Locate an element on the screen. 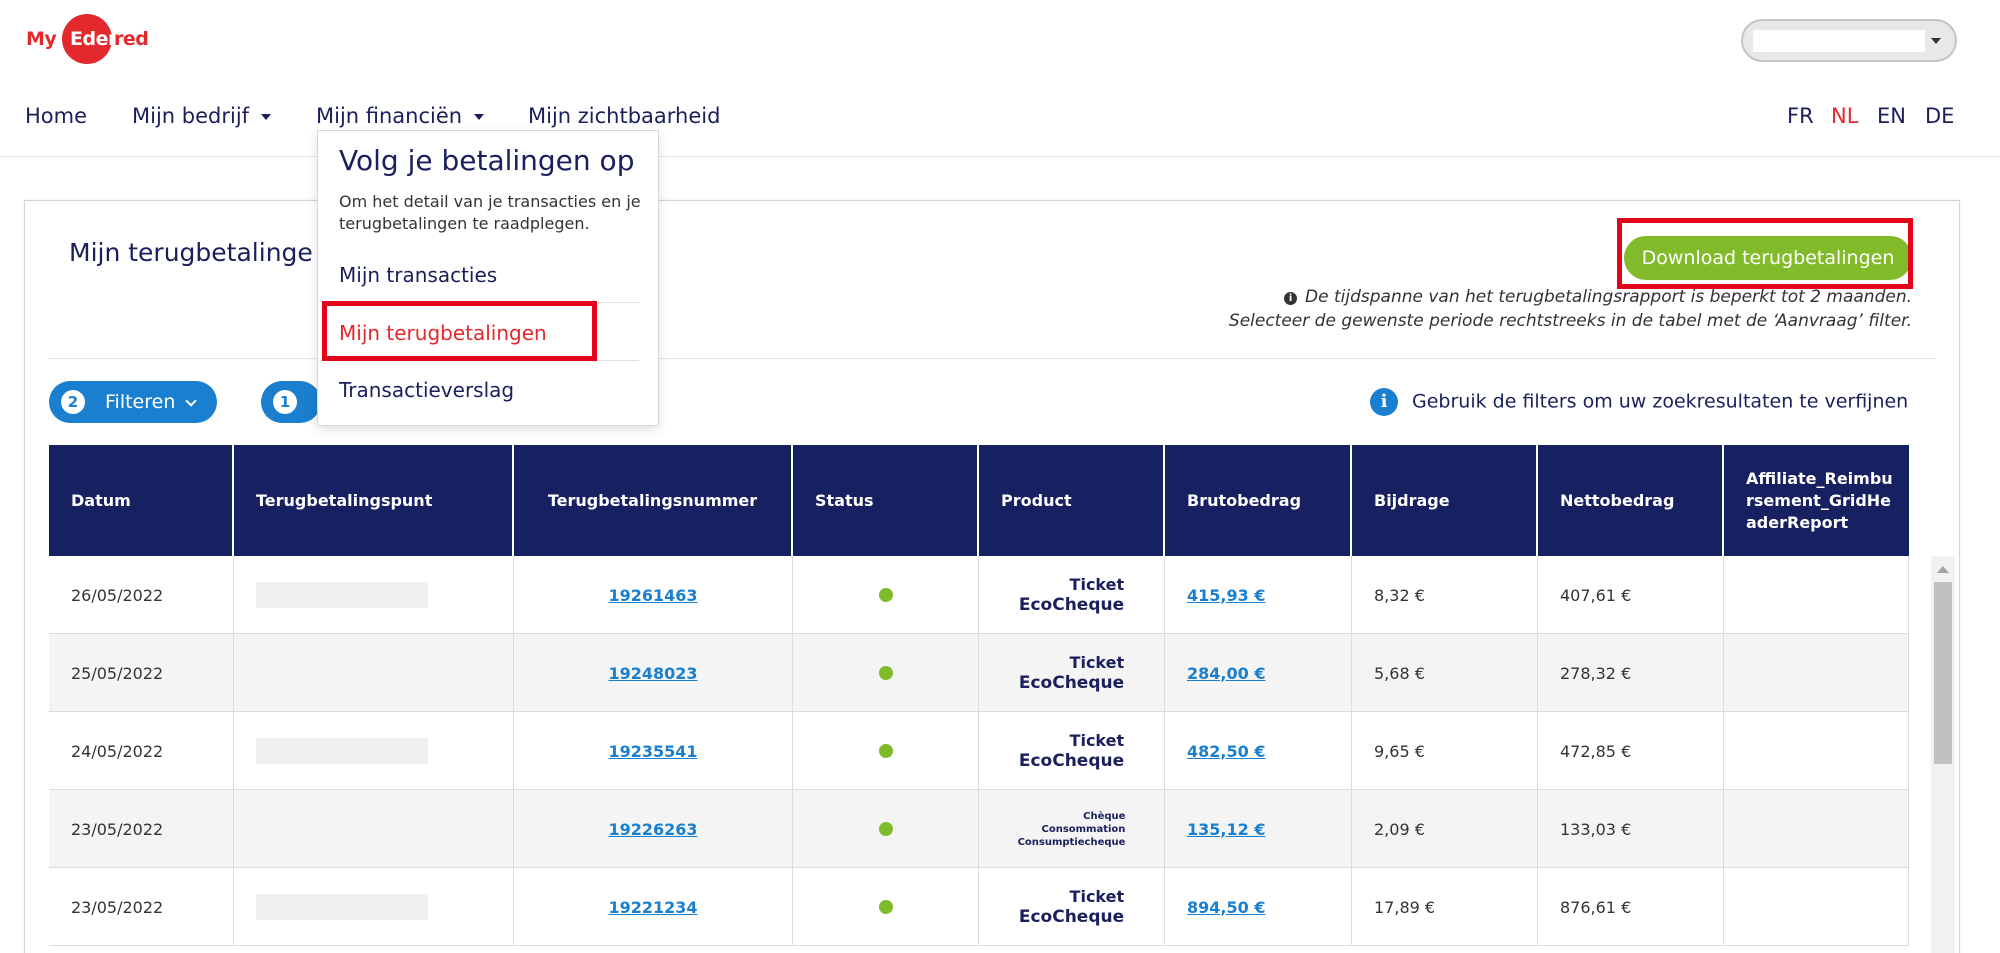 Image resolution: width=2000 pixels, height=953 pixels. active-filter-pill: 1 is located at coordinates (291, 402).